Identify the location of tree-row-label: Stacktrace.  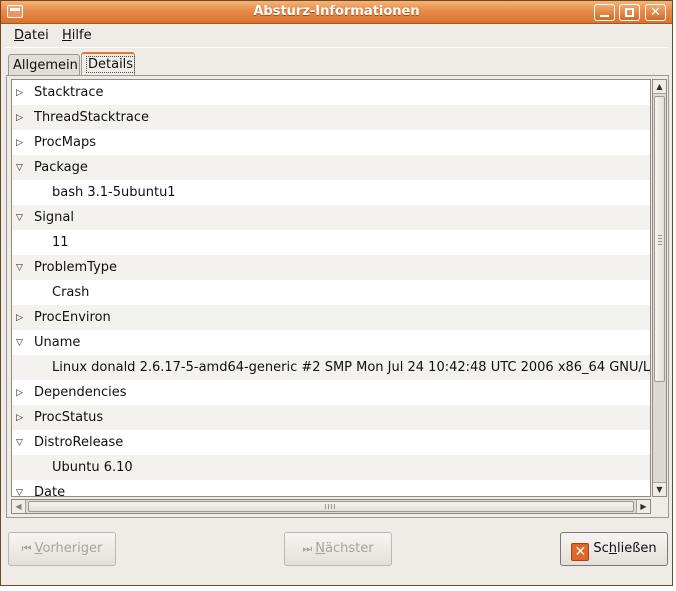
(69, 92).